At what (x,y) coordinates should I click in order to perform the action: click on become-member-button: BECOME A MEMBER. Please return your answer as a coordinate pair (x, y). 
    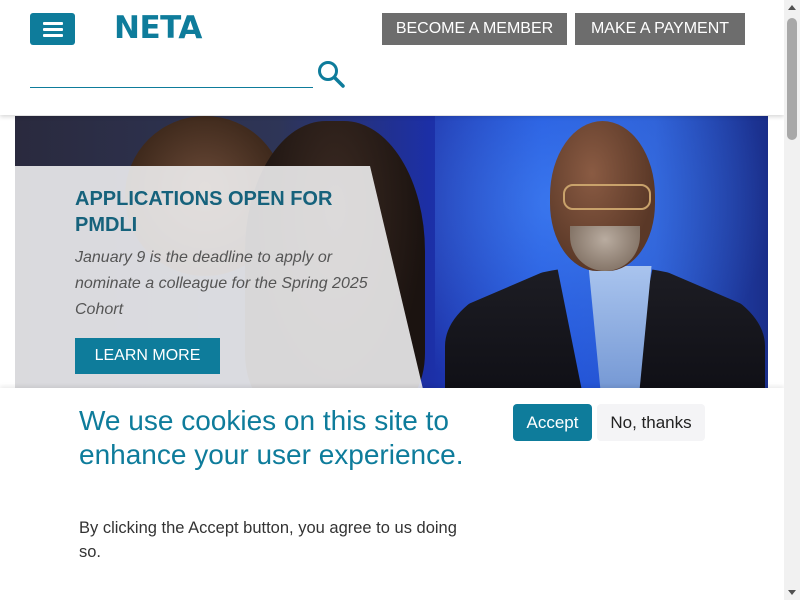
    Looking at the image, I should click on (474, 29).